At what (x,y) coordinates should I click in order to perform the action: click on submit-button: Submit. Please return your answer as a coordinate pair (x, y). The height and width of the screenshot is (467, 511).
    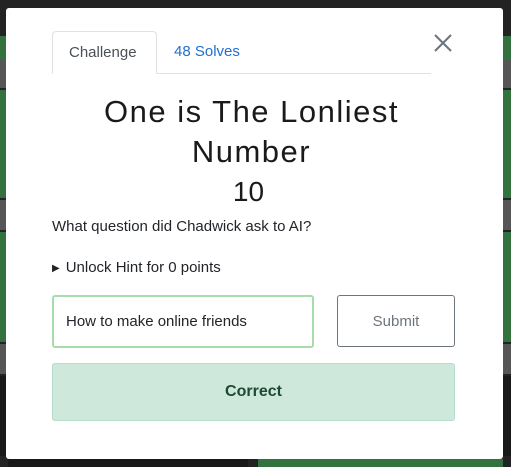
    Looking at the image, I should click on (396, 321).